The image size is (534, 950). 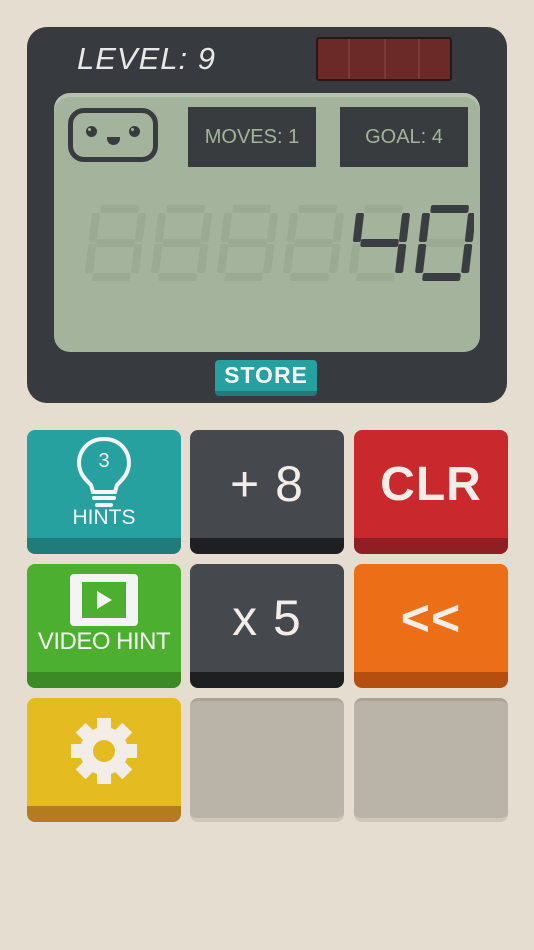 I want to click on hints-count: 3, so click(x=104, y=461).